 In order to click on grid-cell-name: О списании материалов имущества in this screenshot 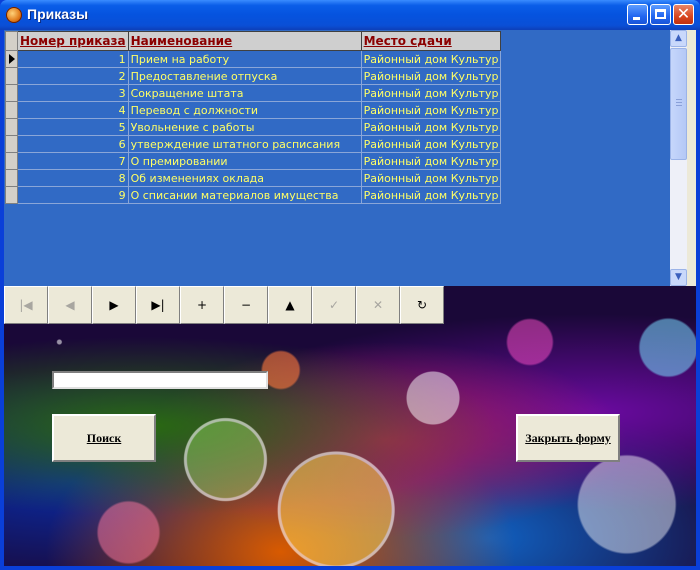, I will do `click(244, 195)`.